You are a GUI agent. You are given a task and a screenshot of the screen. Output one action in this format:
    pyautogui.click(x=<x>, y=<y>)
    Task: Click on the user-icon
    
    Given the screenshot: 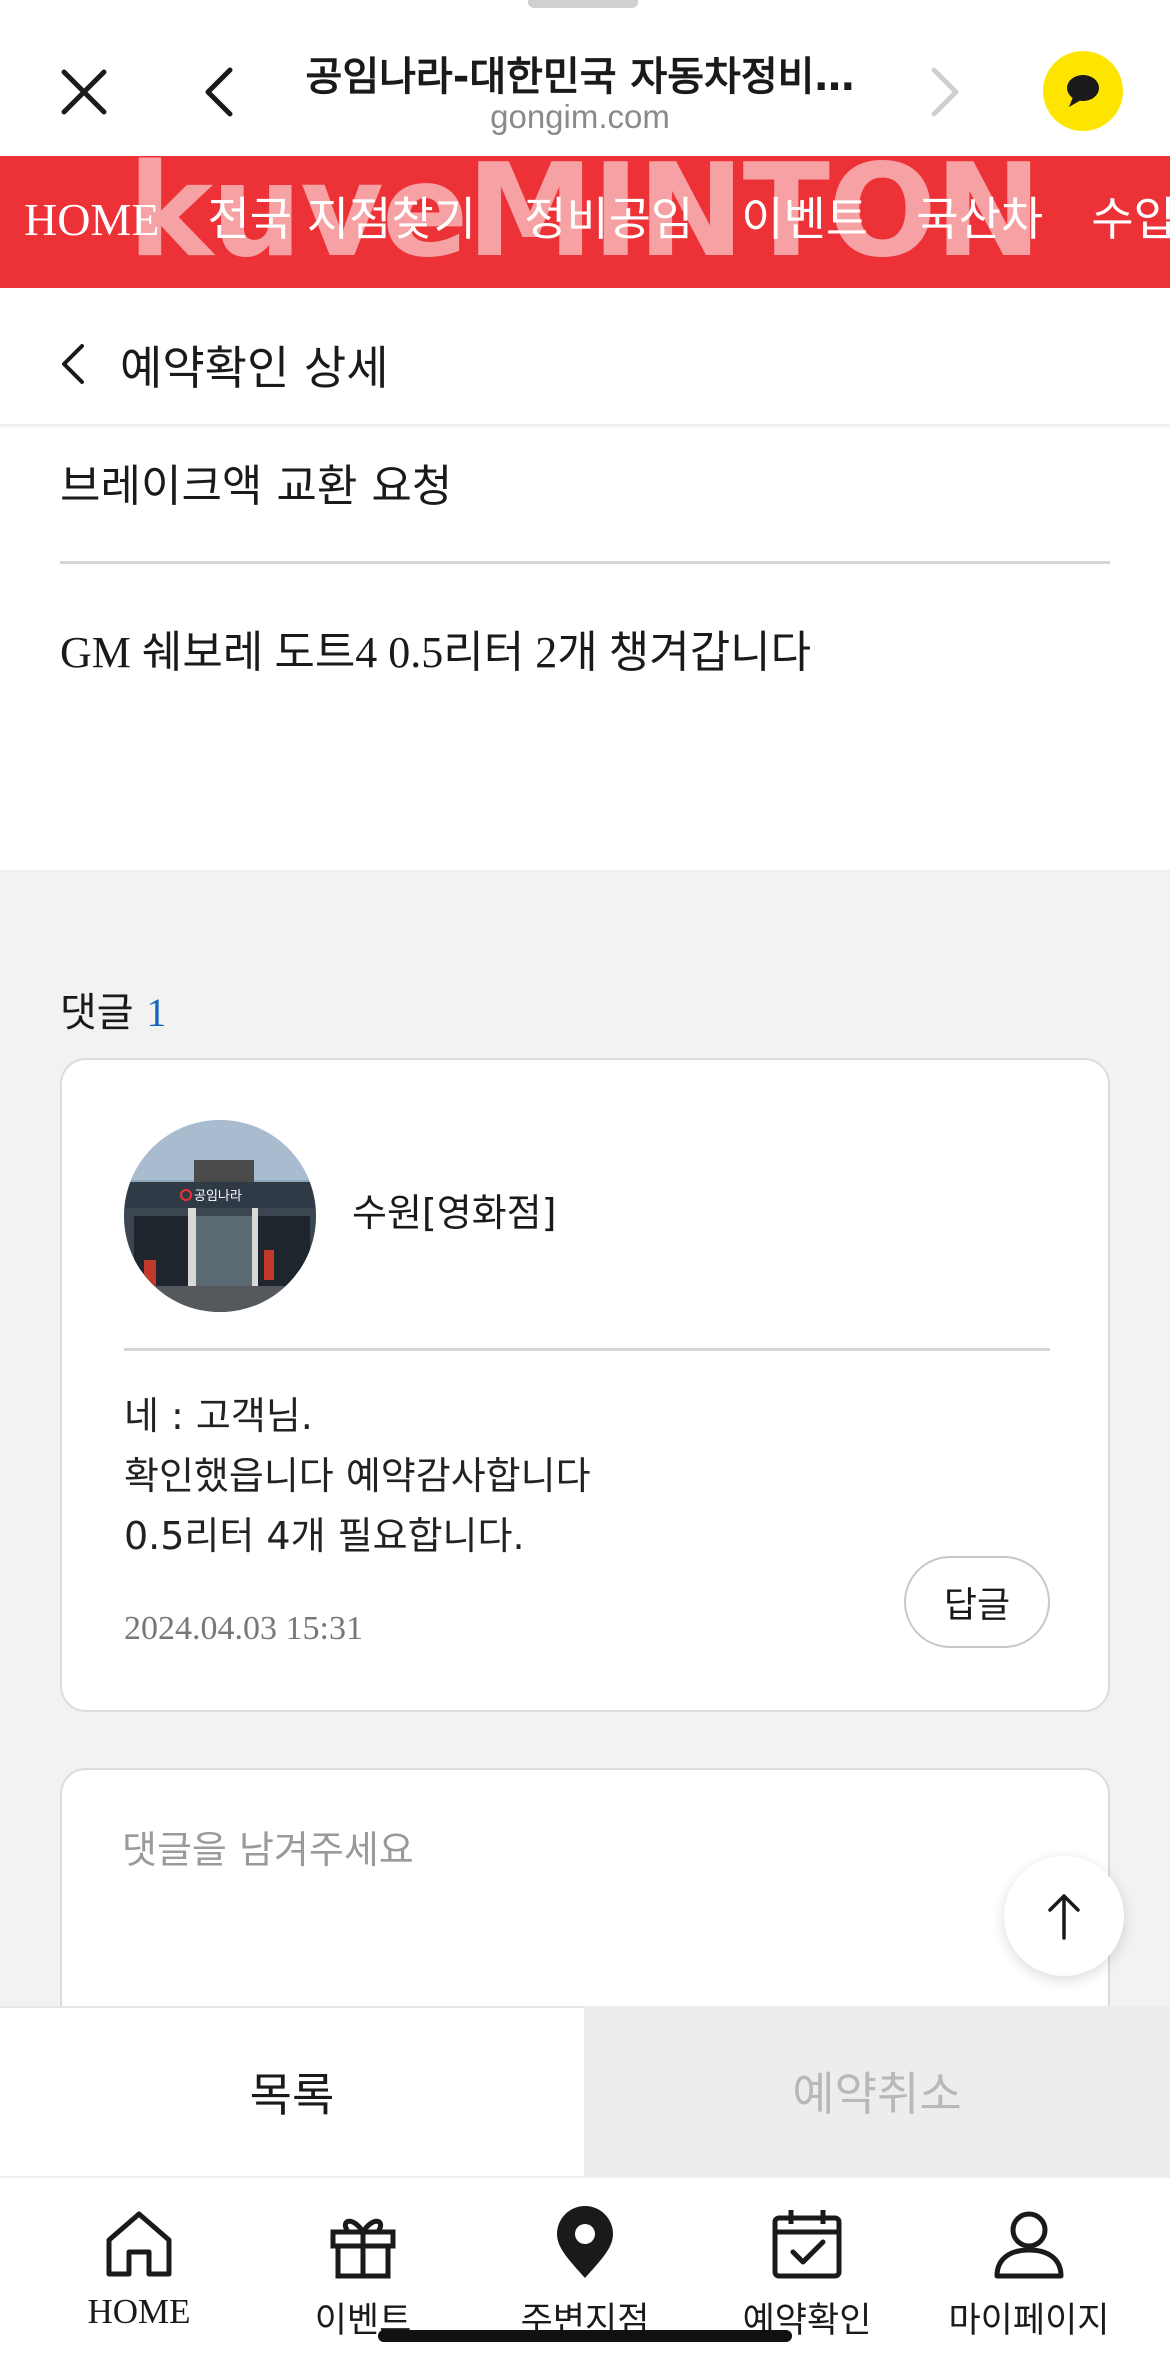 What is the action you would take?
    pyautogui.click(x=1029, y=2245)
    